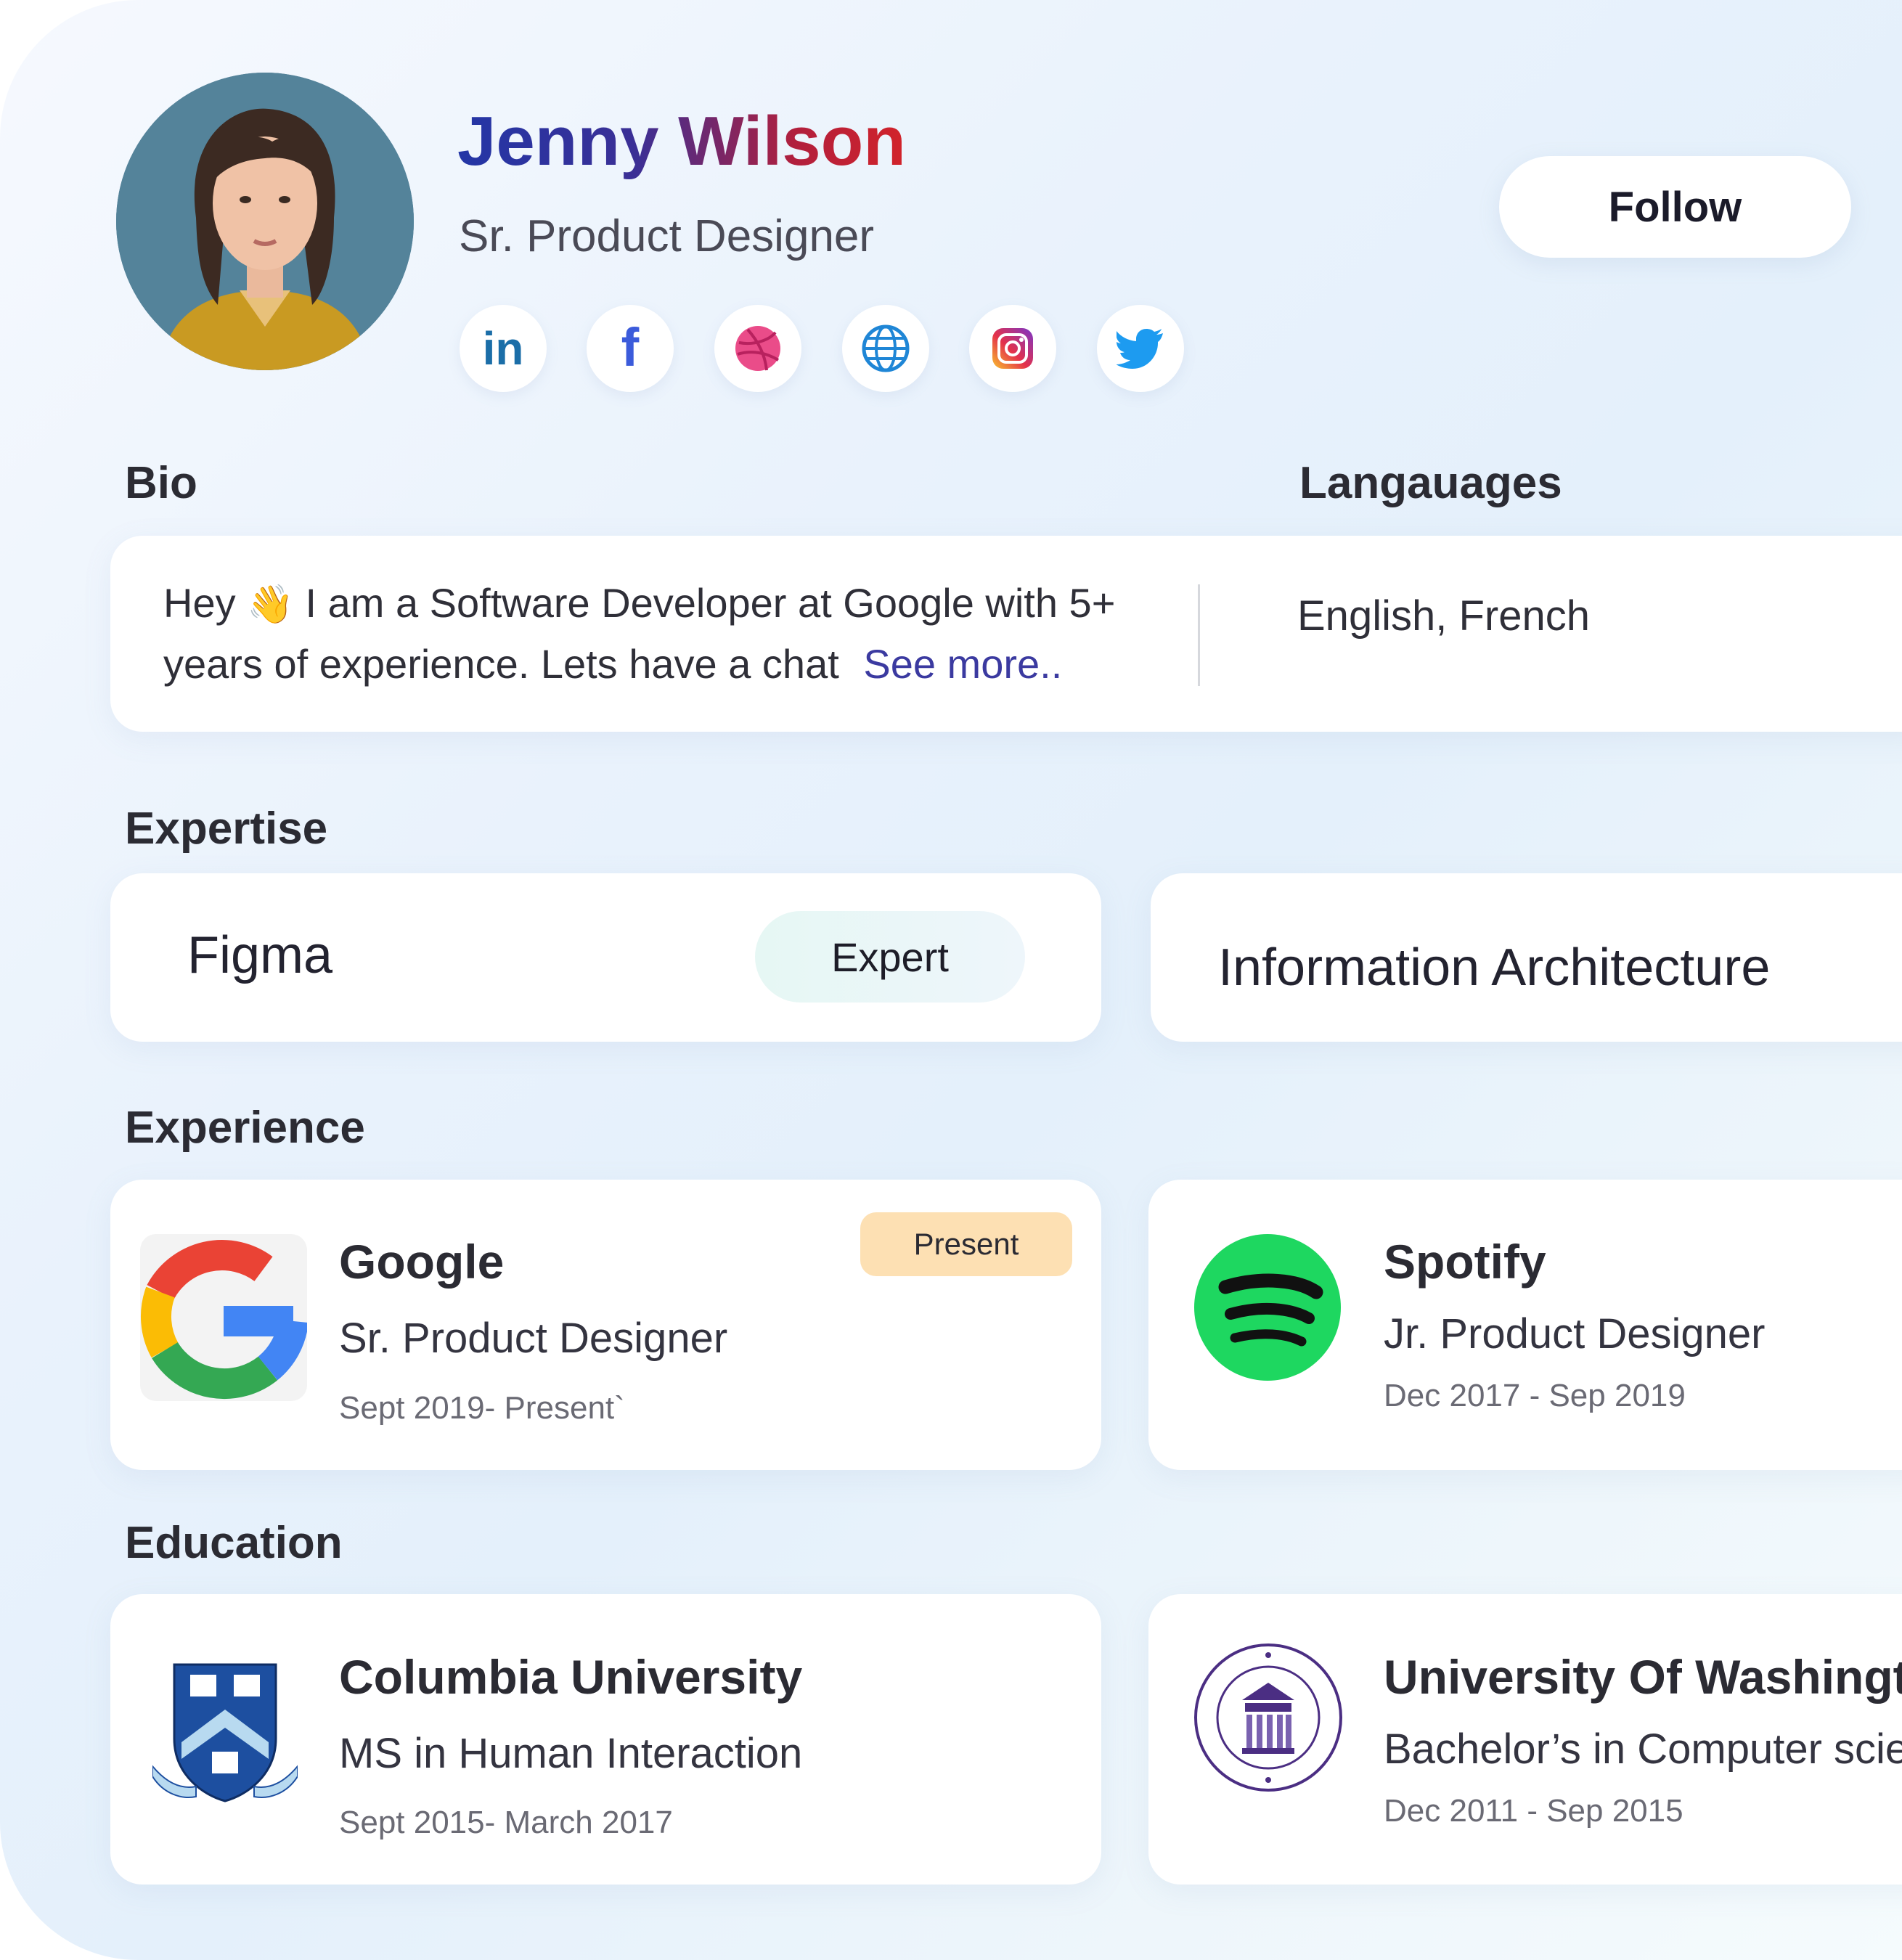  Describe the element at coordinates (225, 1732) in the screenshot. I see `columbia-crest` at that location.